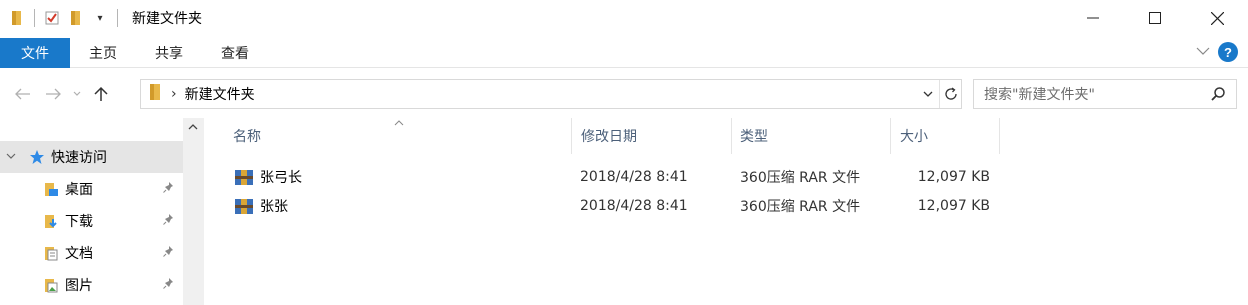 The image size is (1248, 305). I want to click on close-button, so click(1217, 18).